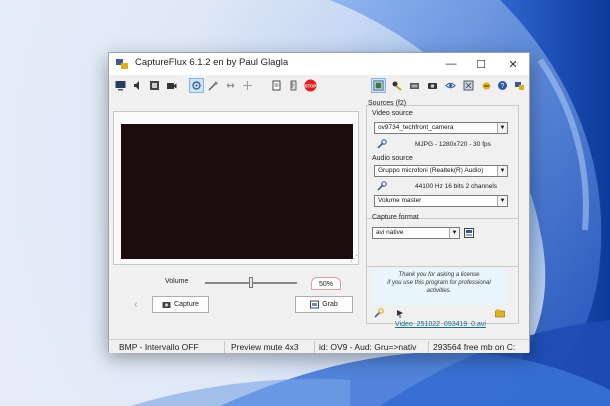  I want to click on sources-heading: Sources (f2), so click(387, 103).